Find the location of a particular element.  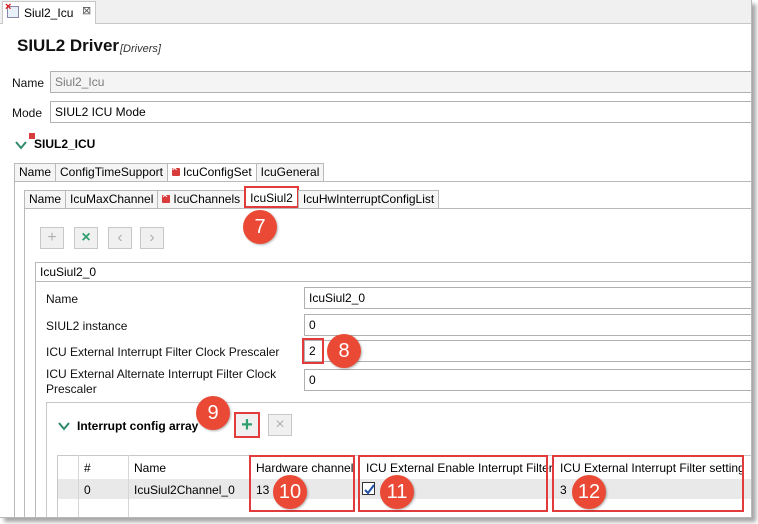

tab-icu-siul2: IcuSiul2 is located at coordinates (271, 197).